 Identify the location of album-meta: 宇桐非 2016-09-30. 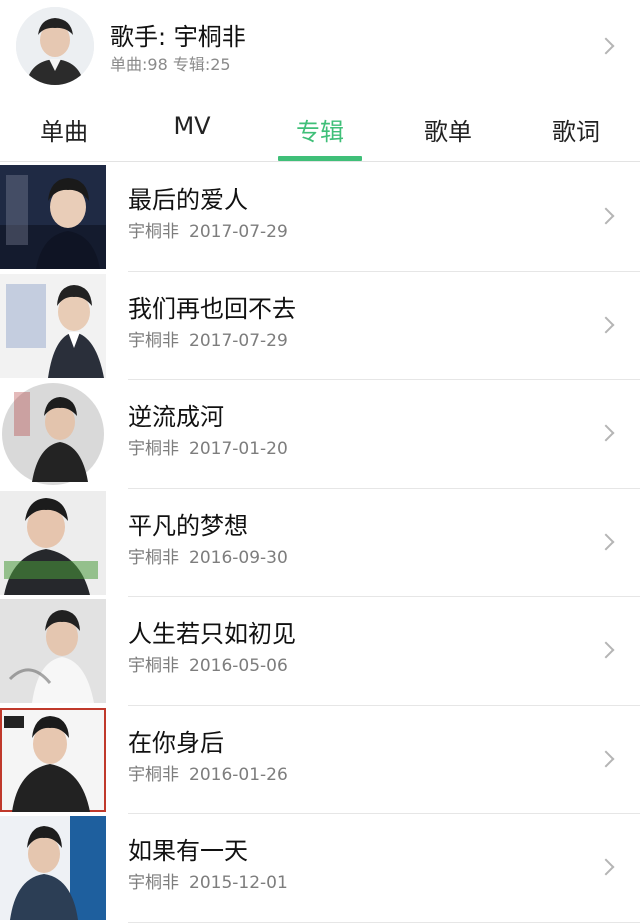
(208, 558).